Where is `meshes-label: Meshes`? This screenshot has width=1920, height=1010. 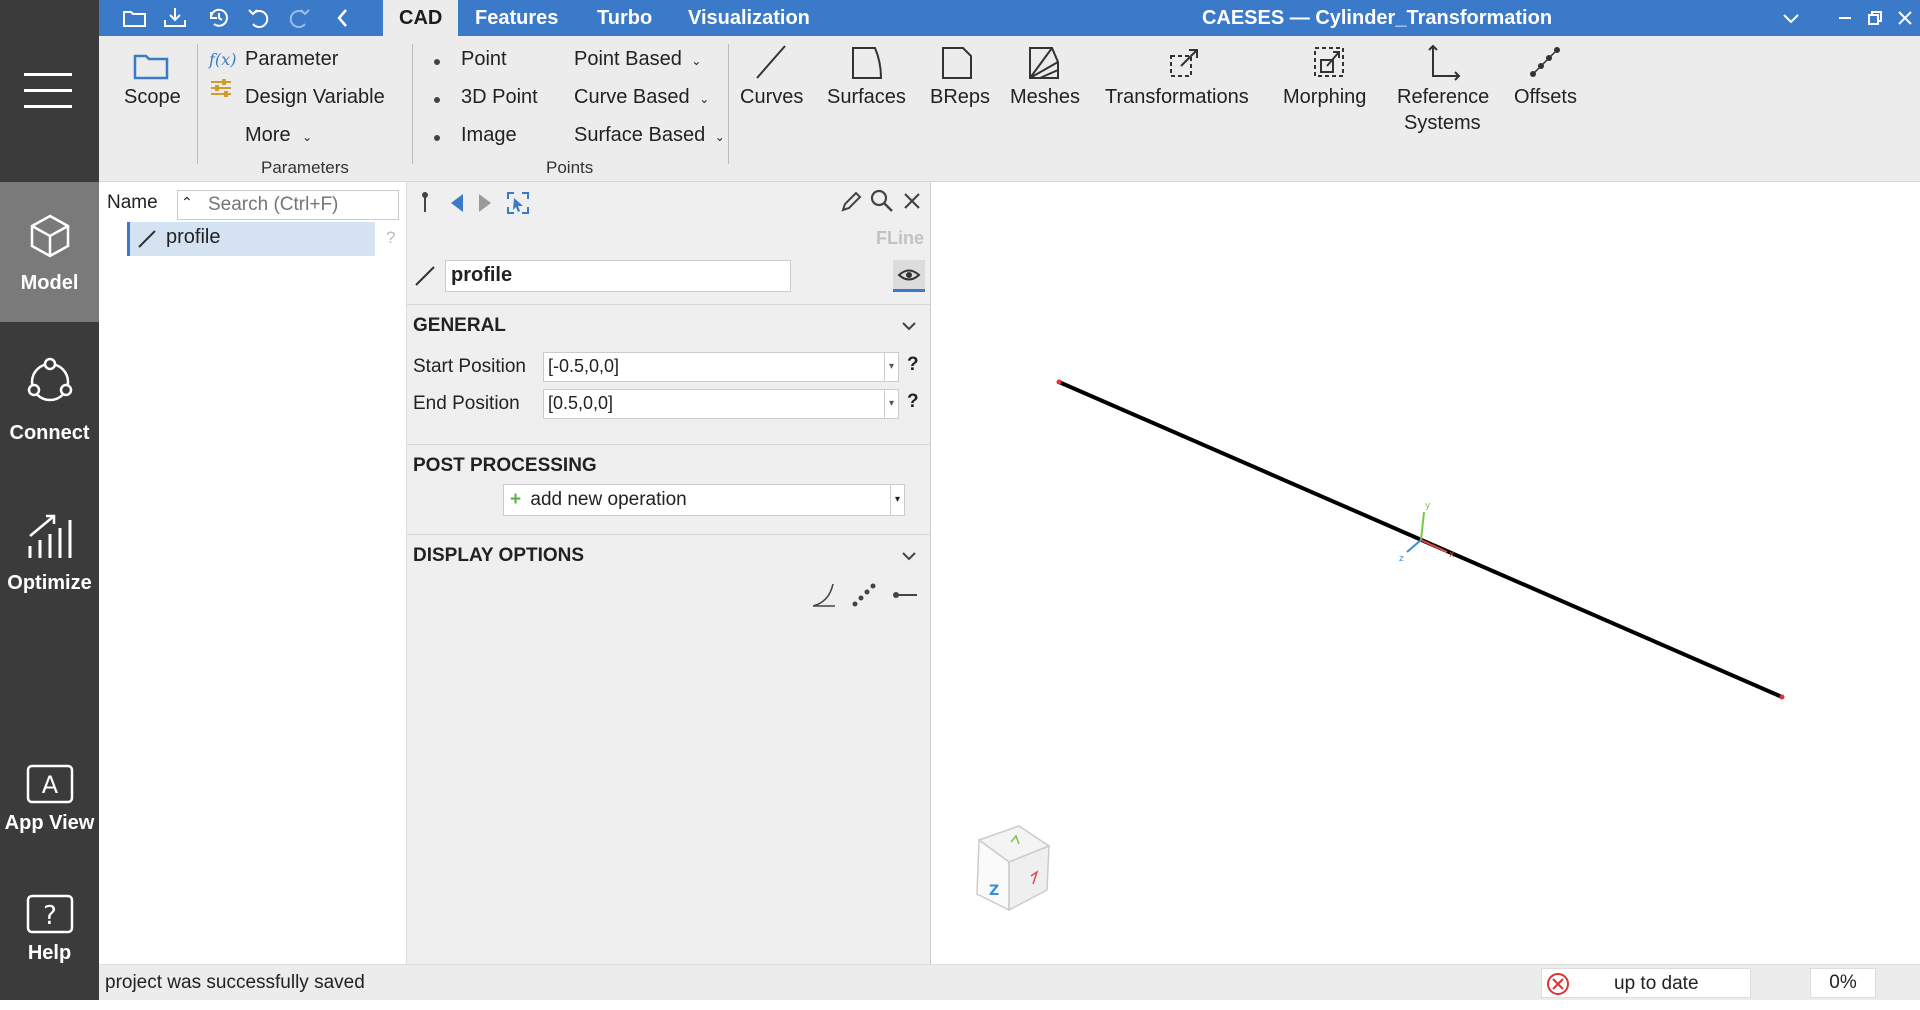
meshes-label: Meshes is located at coordinates (1045, 97).